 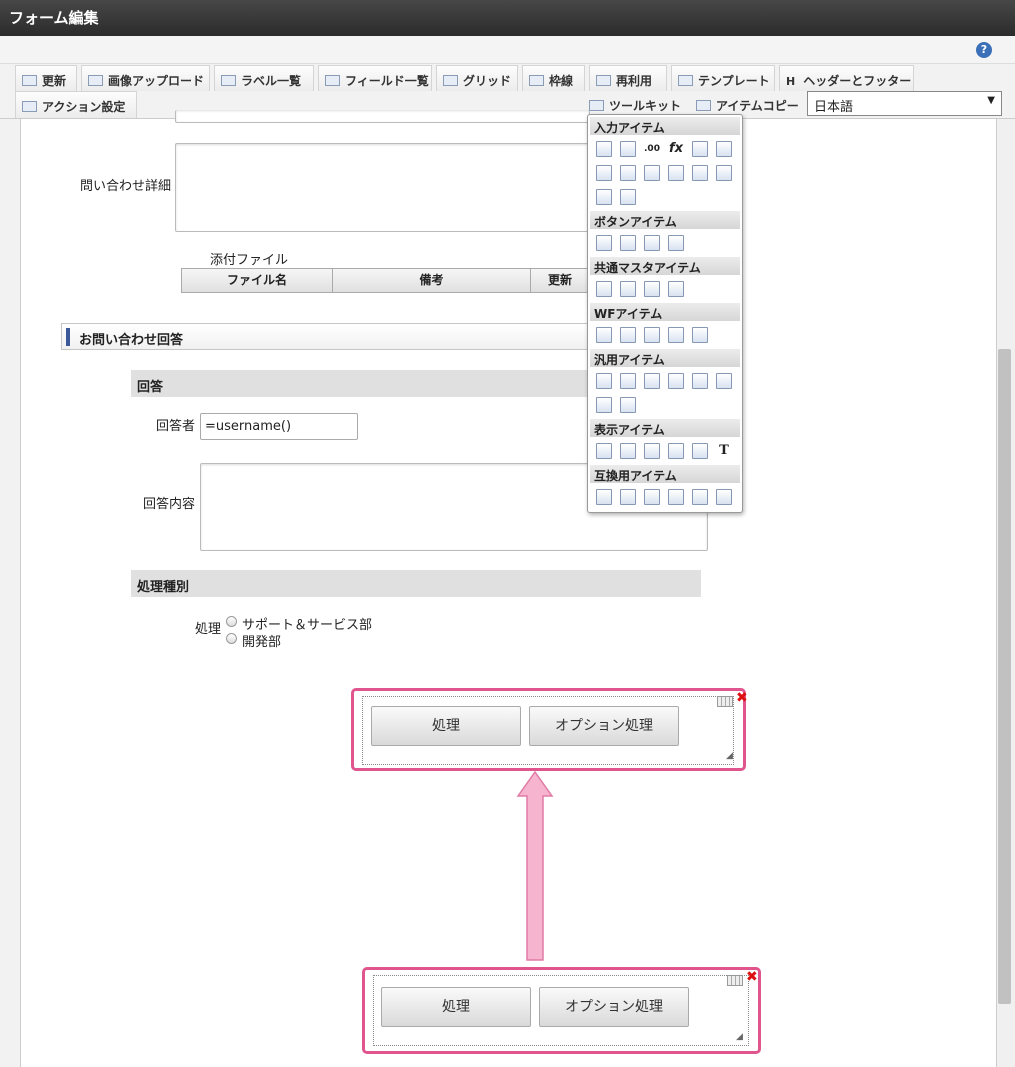 I want to click on upload-icon, so click(x=604, y=197).